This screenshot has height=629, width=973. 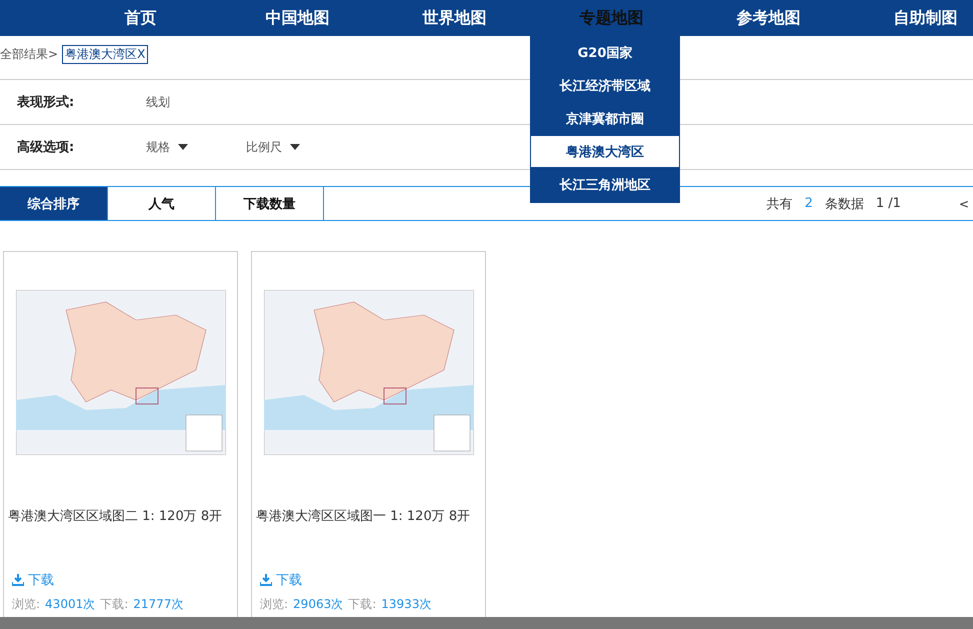 What do you see at coordinates (318, 604) in the screenshot?
I see `view-count: 29063次` at bounding box center [318, 604].